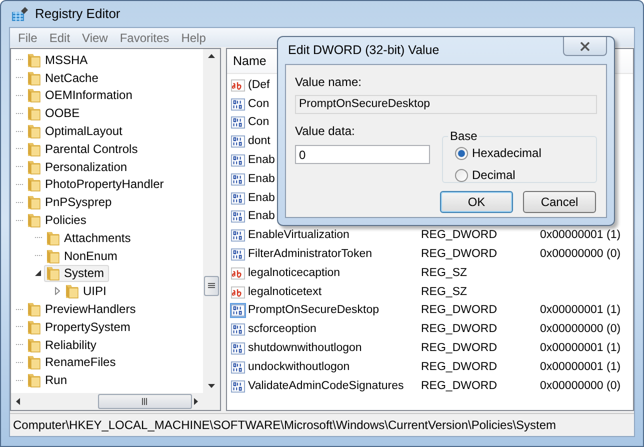  I want to click on group-label: Base, so click(463, 136).